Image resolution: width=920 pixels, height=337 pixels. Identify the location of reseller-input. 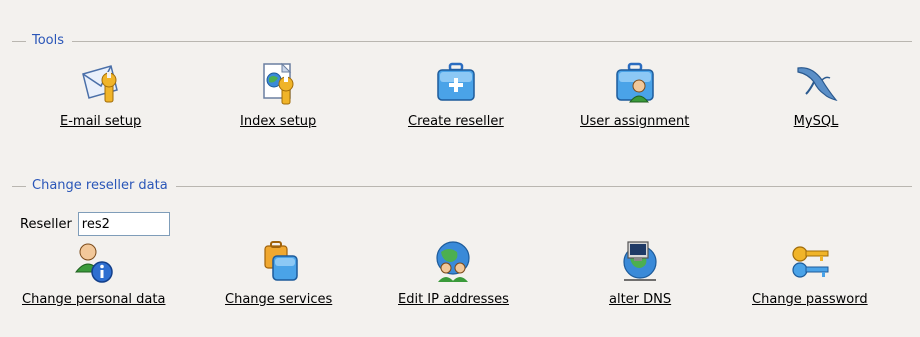
(123, 224).